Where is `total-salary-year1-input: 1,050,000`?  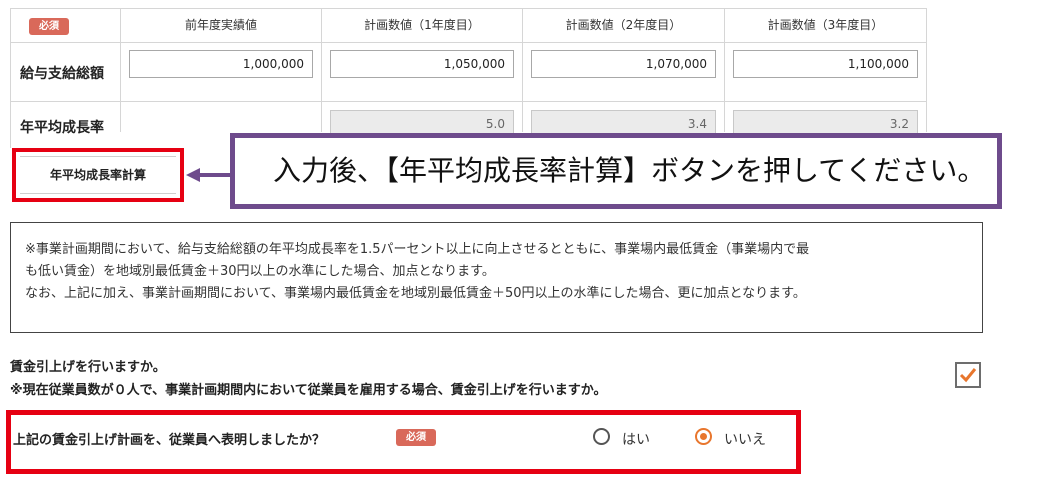 total-salary-year1-input: 1,050,000 is located at coordinates (422, 64).